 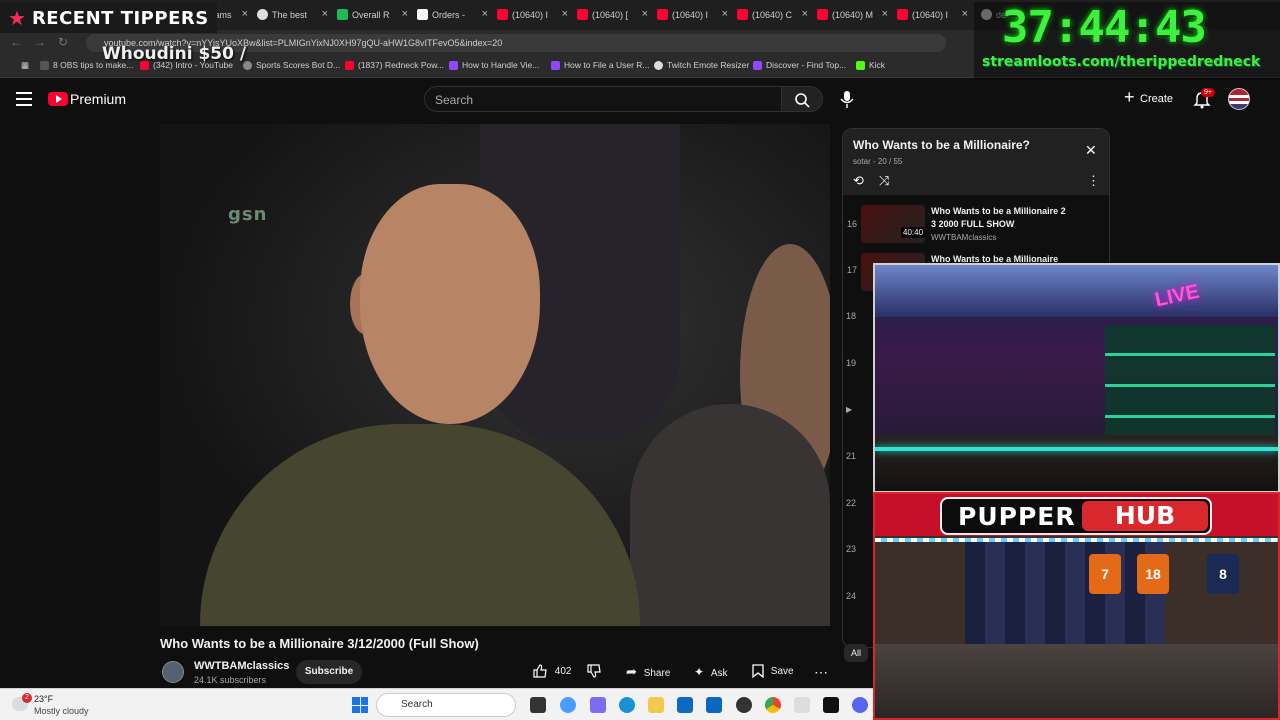 What do you see at coordinates (44, 699) in the screenshot?
I see `weather-temperature: 23°F` at bounding box center [44, 699].